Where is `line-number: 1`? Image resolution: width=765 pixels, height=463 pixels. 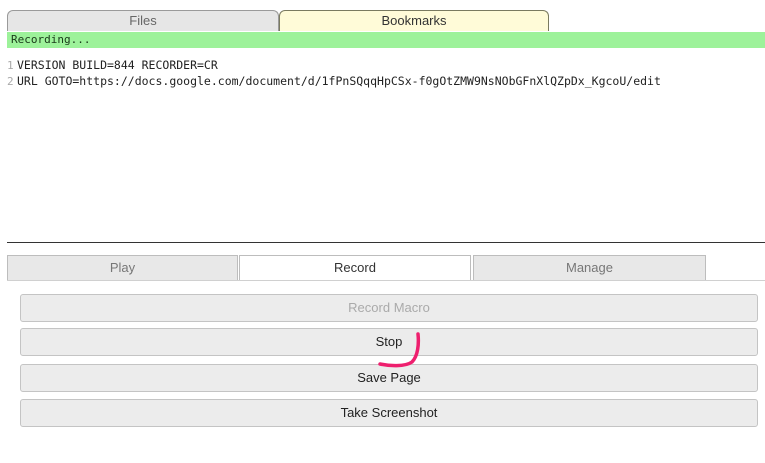
line-number: 1 is located at coordinates (10, 65).